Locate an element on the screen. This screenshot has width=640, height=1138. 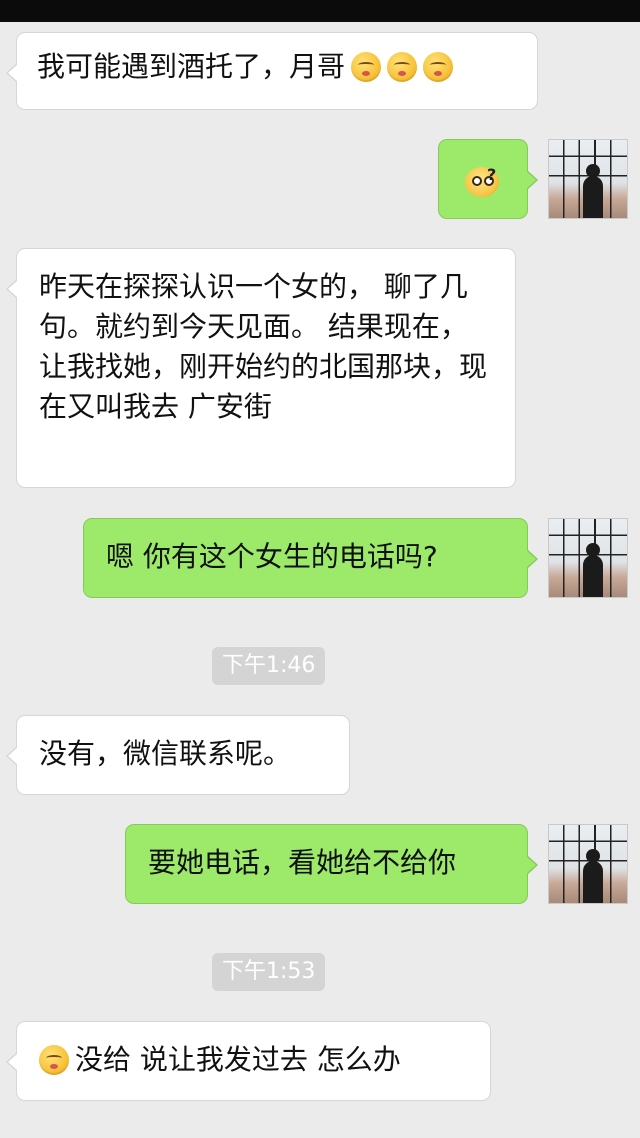
message-bubble-incoming: 没有，微信联系呢。 is located at coordinates (178, 755).